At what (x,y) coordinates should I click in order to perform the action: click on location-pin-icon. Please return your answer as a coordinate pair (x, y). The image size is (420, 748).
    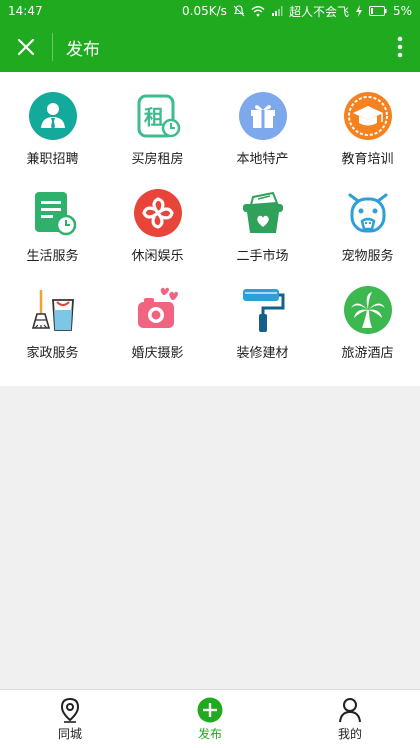
    Looking at the image, I should click on (70, 710).